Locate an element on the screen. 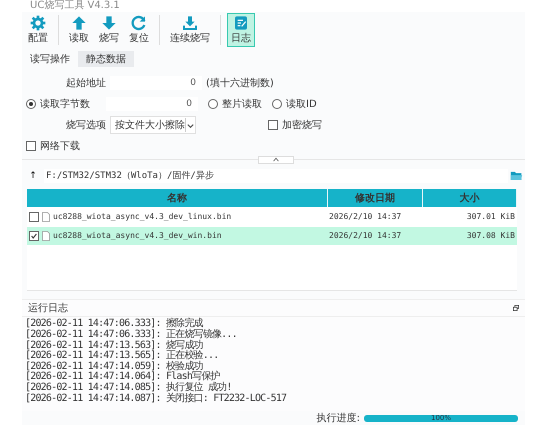  toolbar-button: 配置 is located at coordinates (38, 29).